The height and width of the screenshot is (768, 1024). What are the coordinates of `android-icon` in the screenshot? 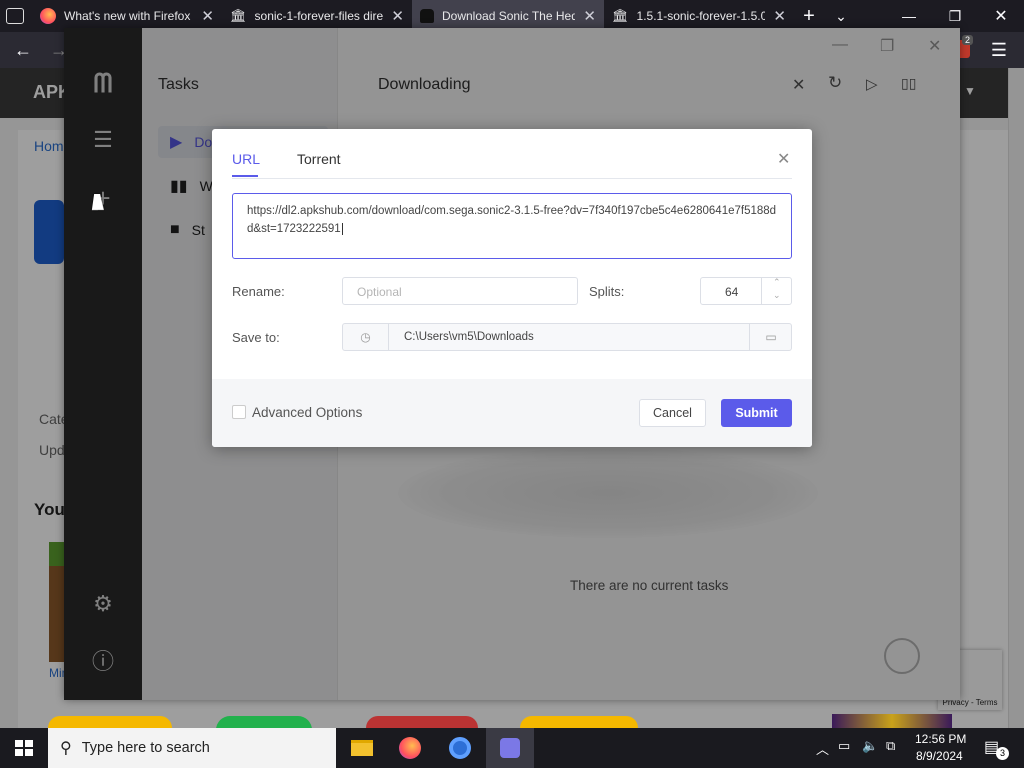 It's located at (427, 16).